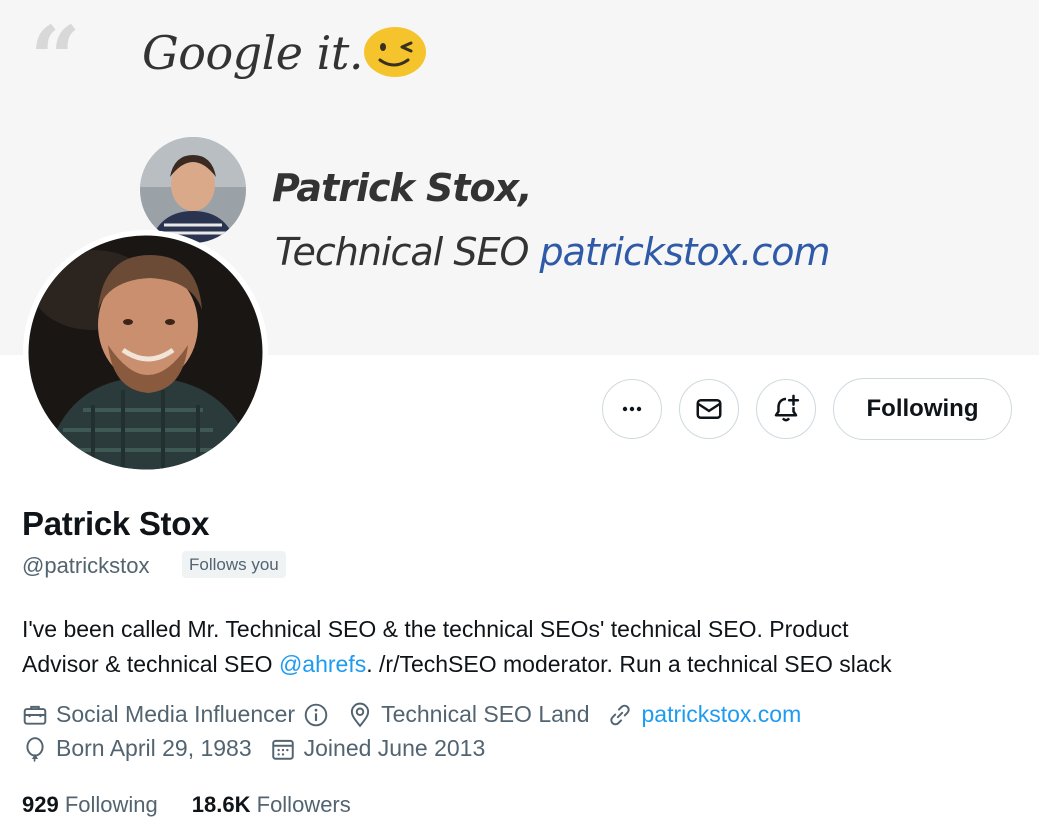  I want to click on banner-tagline: Technical SEO patrickstox.com, so click(553, 252).